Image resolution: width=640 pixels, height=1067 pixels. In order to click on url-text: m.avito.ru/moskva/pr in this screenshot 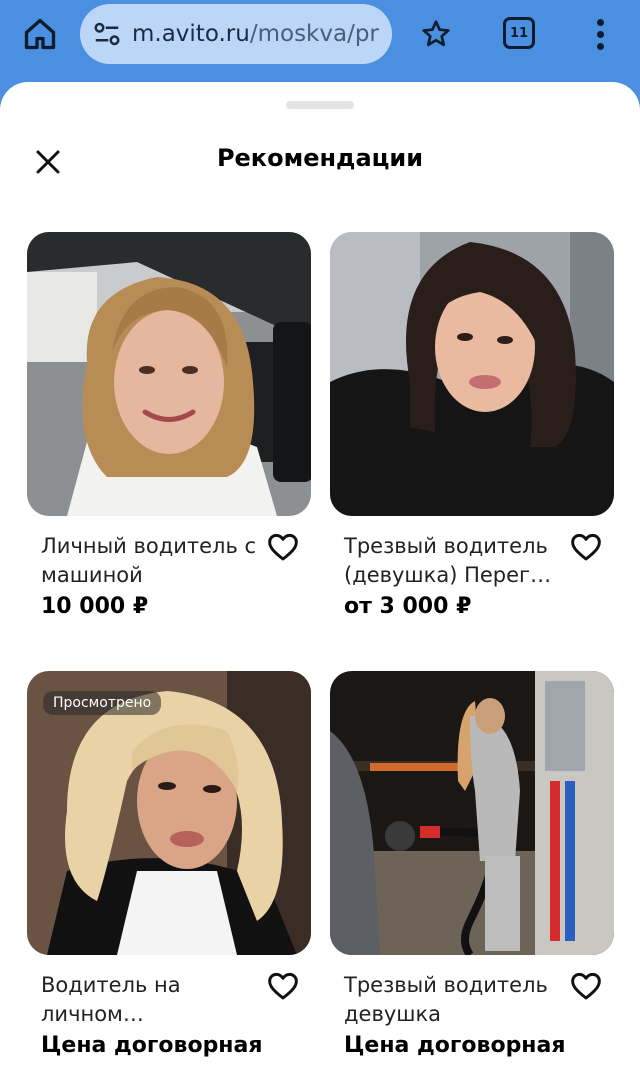, I will do `click(255, 34)`.